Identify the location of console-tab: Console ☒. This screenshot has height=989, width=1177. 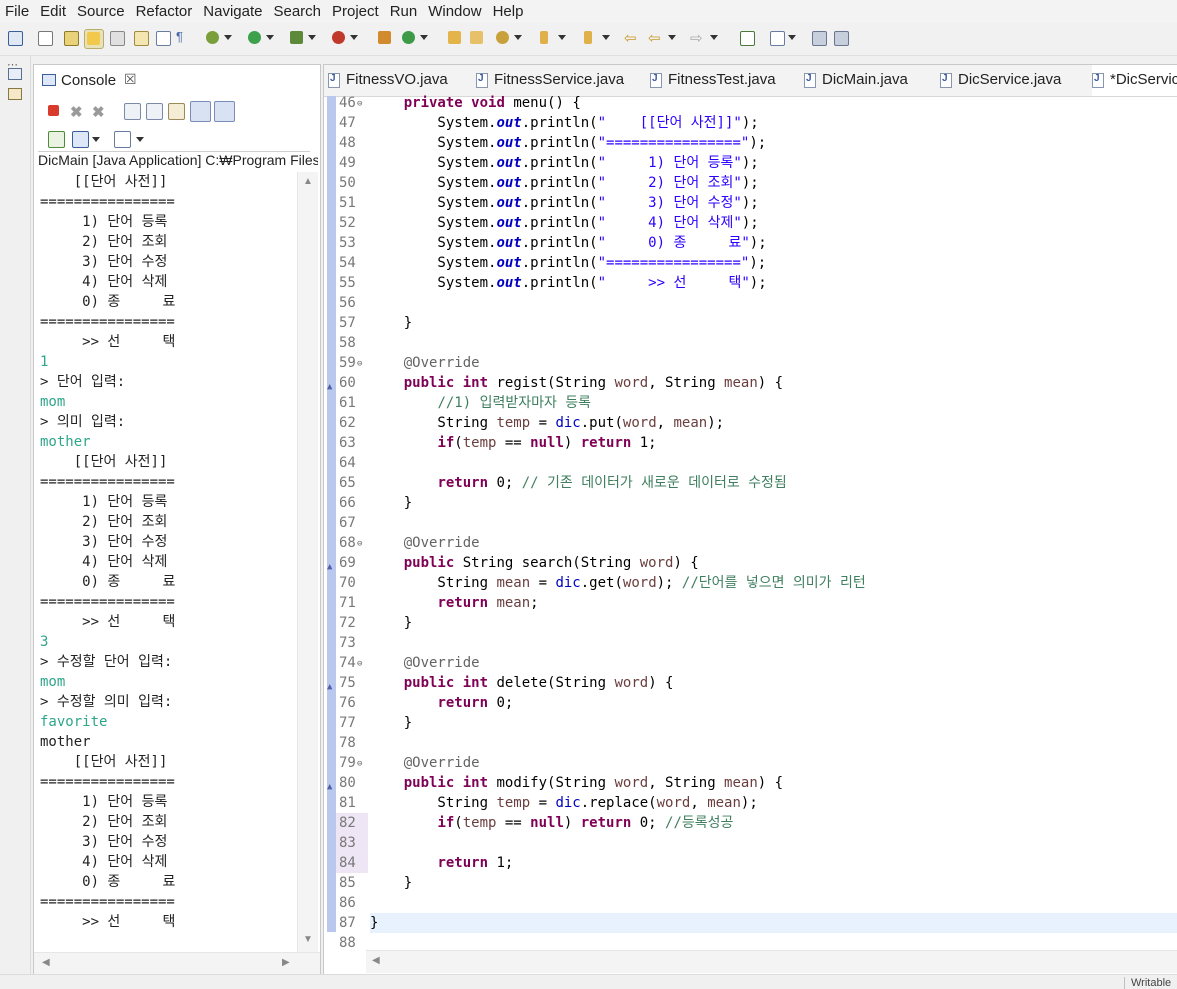
(89, 80).